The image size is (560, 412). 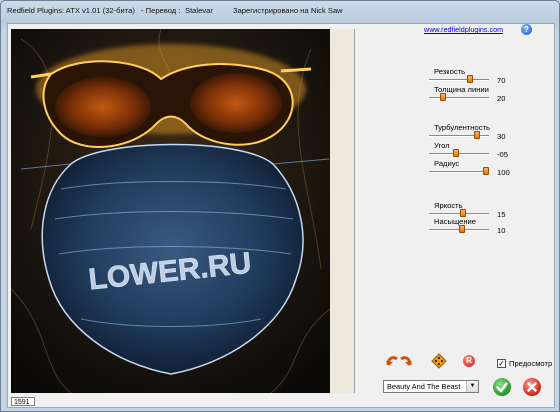 What do you see at coordinates (526, 29) in the screenshot?
I see `help-icon: ?` at bounding box center [526, 29].